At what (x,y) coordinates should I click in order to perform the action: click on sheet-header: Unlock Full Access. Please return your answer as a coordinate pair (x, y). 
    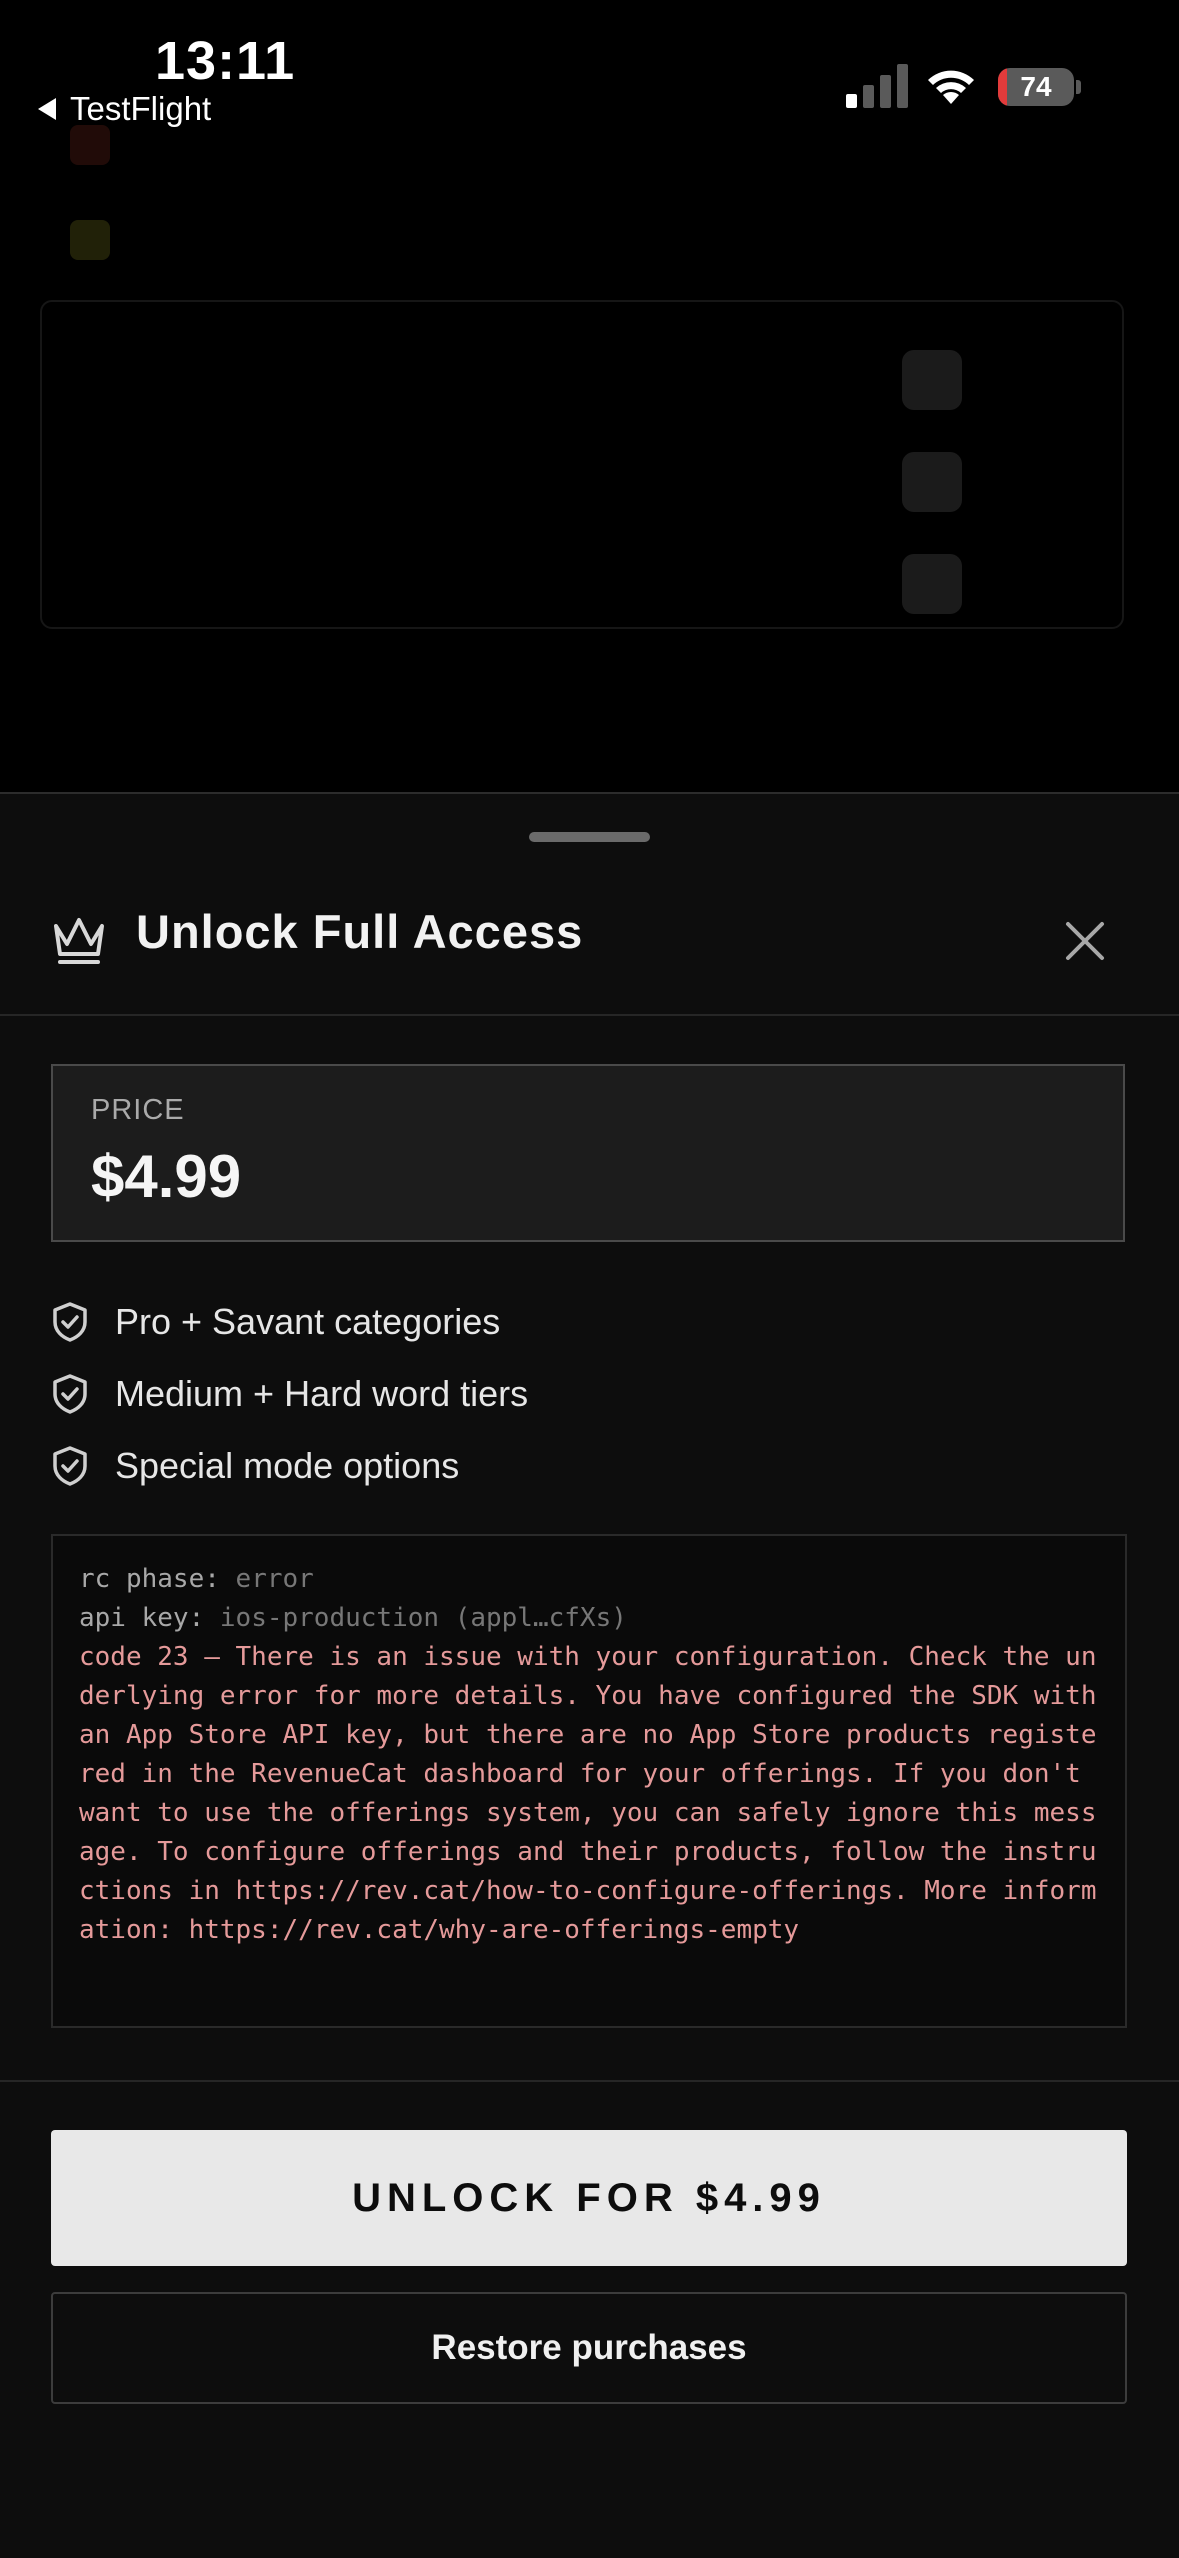
    Looking at the image, I should click on (589, 935).